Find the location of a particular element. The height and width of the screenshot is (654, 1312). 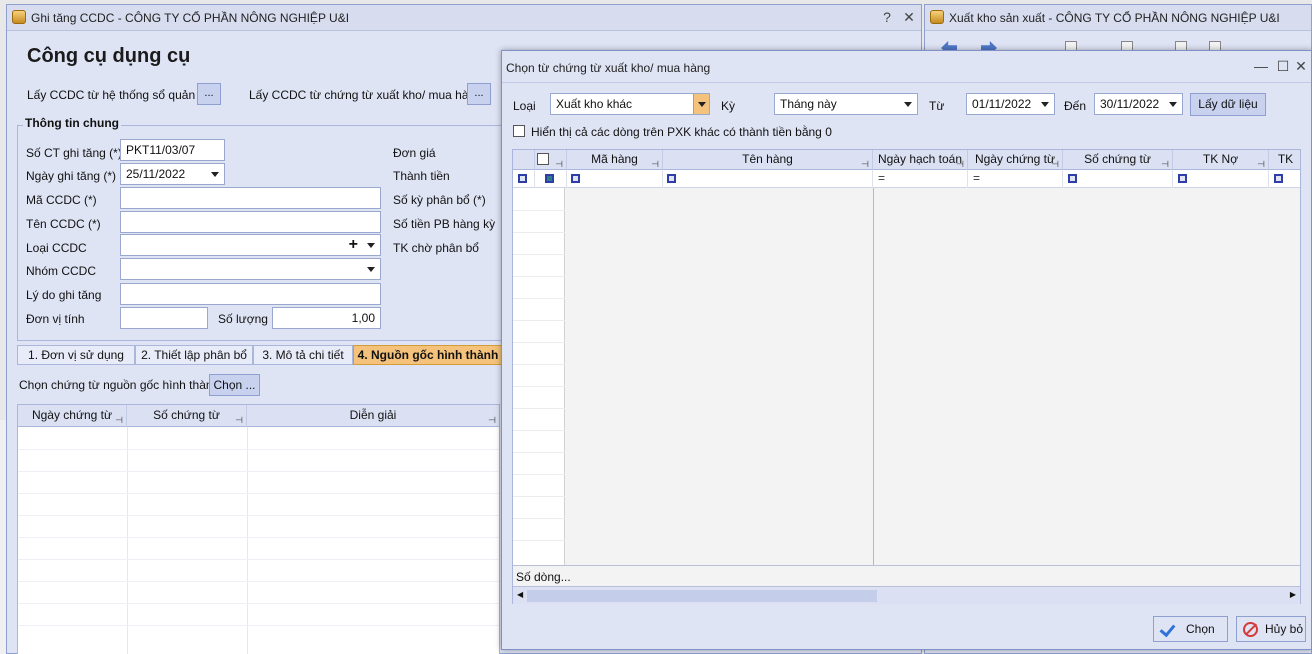

so-luong-input: 1,00 is located at coordinates (326, 318).